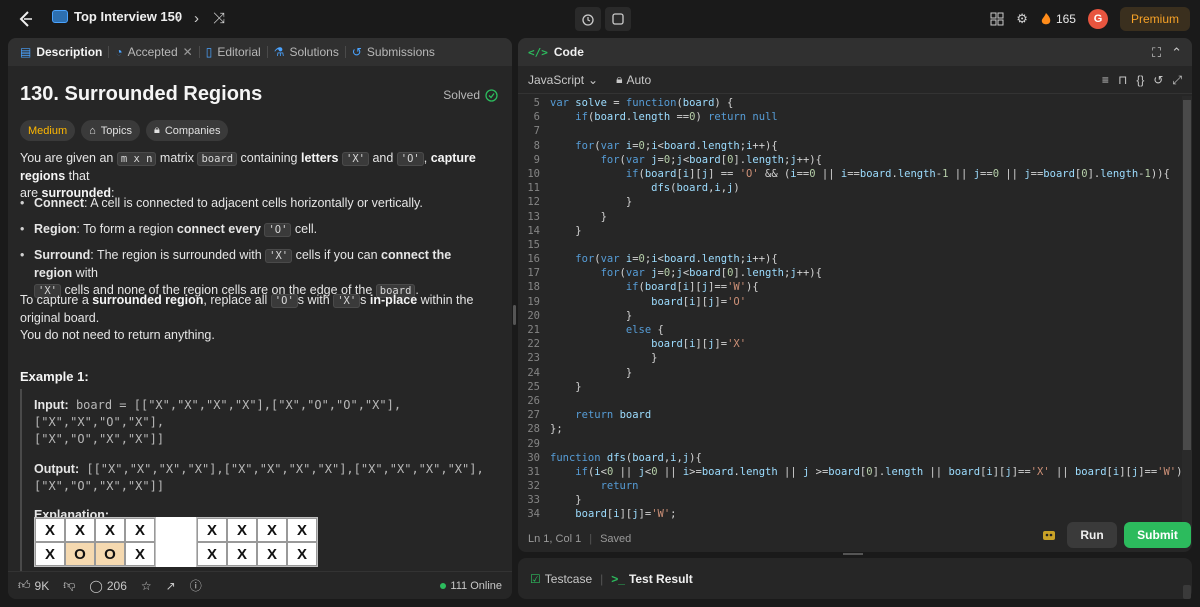  What do you see at coordinates (141, 94) in the screenshot?
I see `problem-title: 130. Surrounded Regions` at bounding box center [141, 94].